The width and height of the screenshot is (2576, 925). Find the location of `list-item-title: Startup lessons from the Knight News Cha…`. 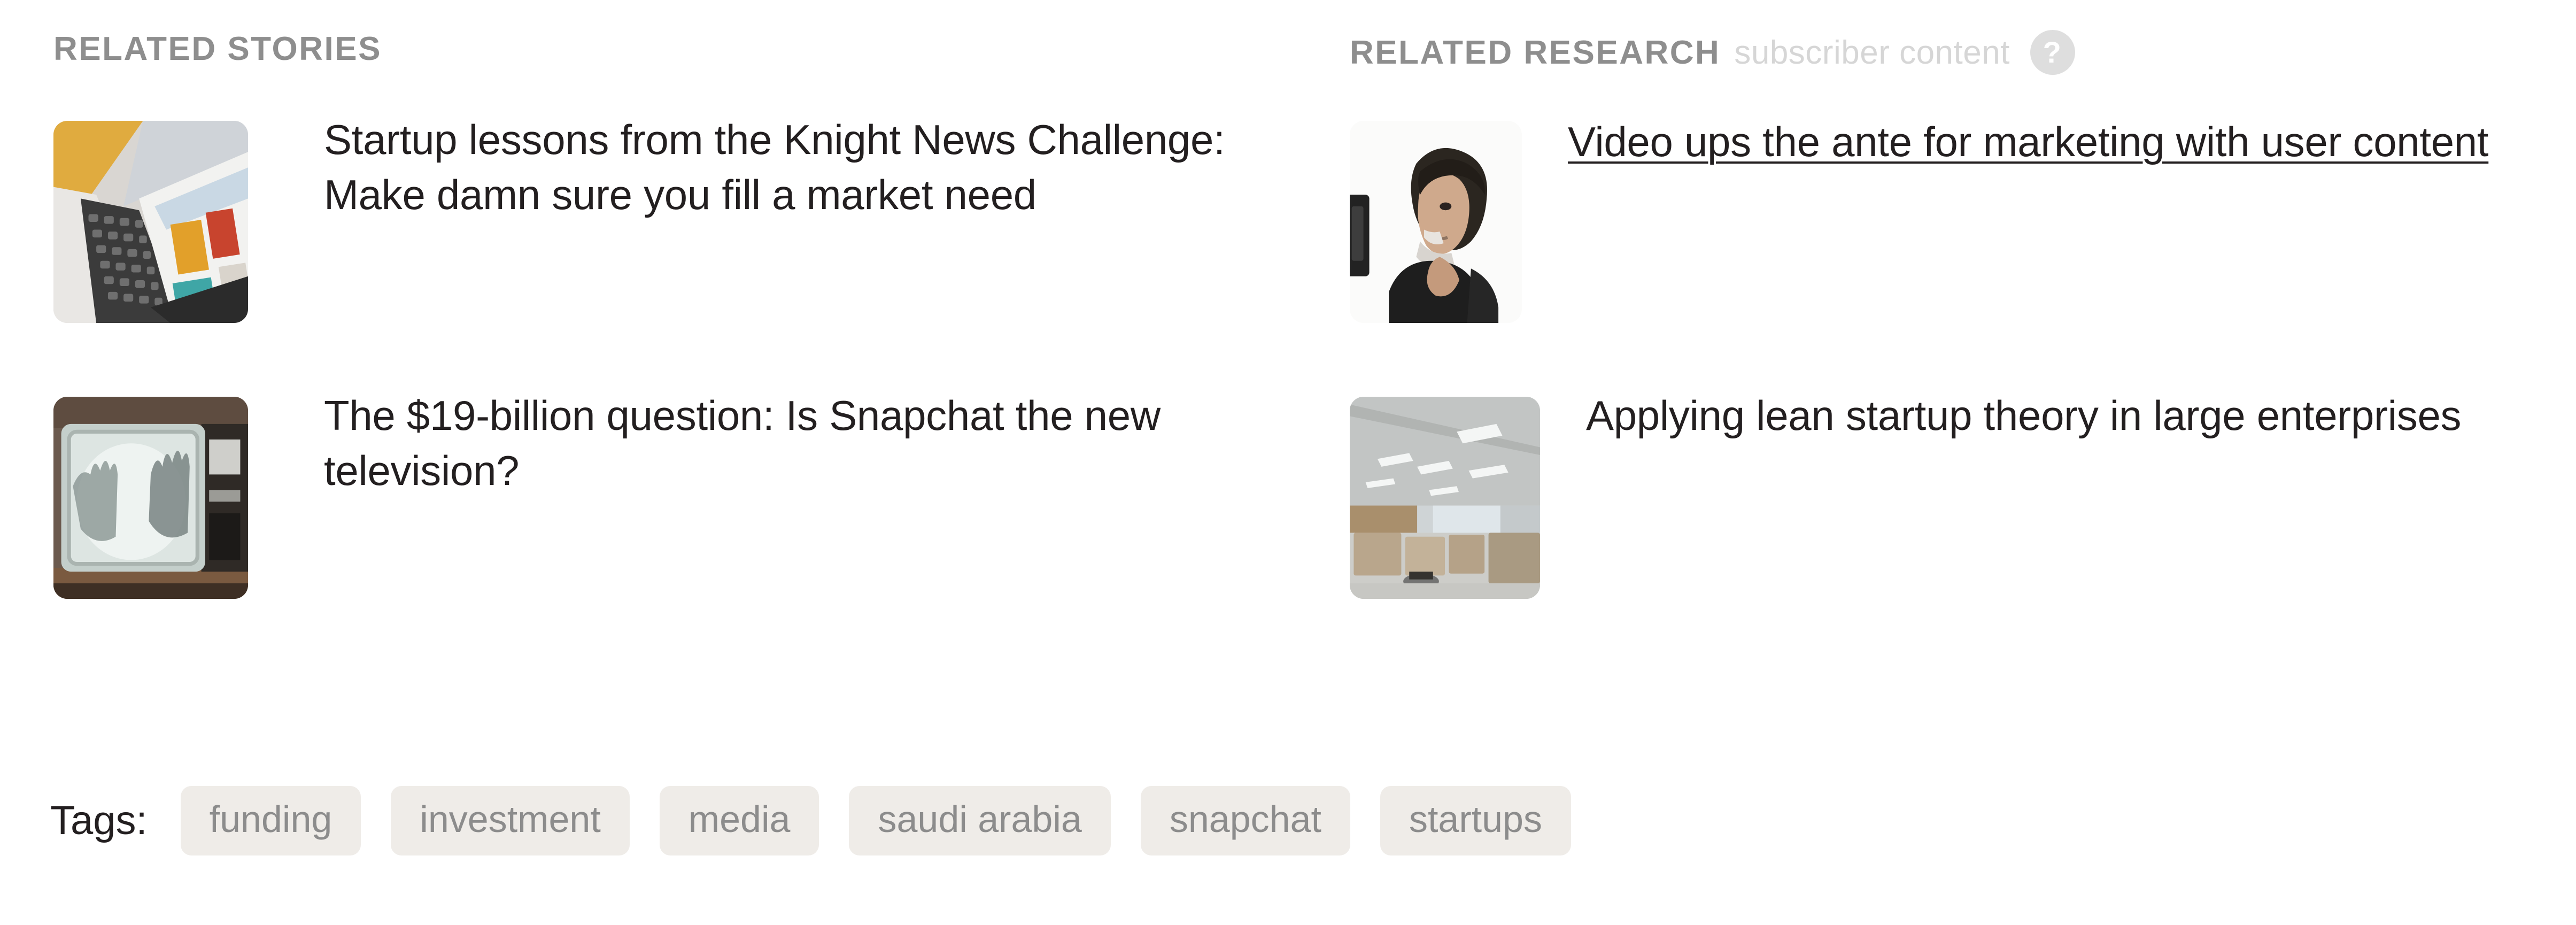

list-item-title: Startup lessons from the Knight News Cha… is located at coordinates (779, 167).